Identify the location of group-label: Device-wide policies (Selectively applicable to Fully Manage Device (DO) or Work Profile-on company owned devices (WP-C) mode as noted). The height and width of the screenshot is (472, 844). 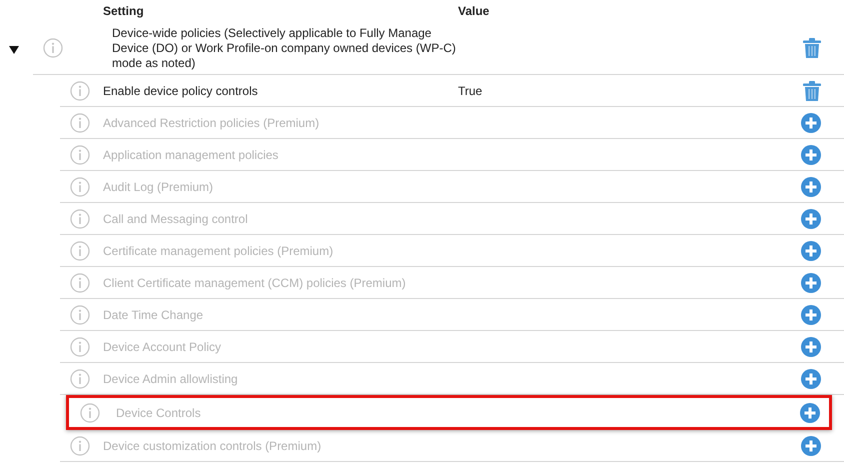
(284, 48).